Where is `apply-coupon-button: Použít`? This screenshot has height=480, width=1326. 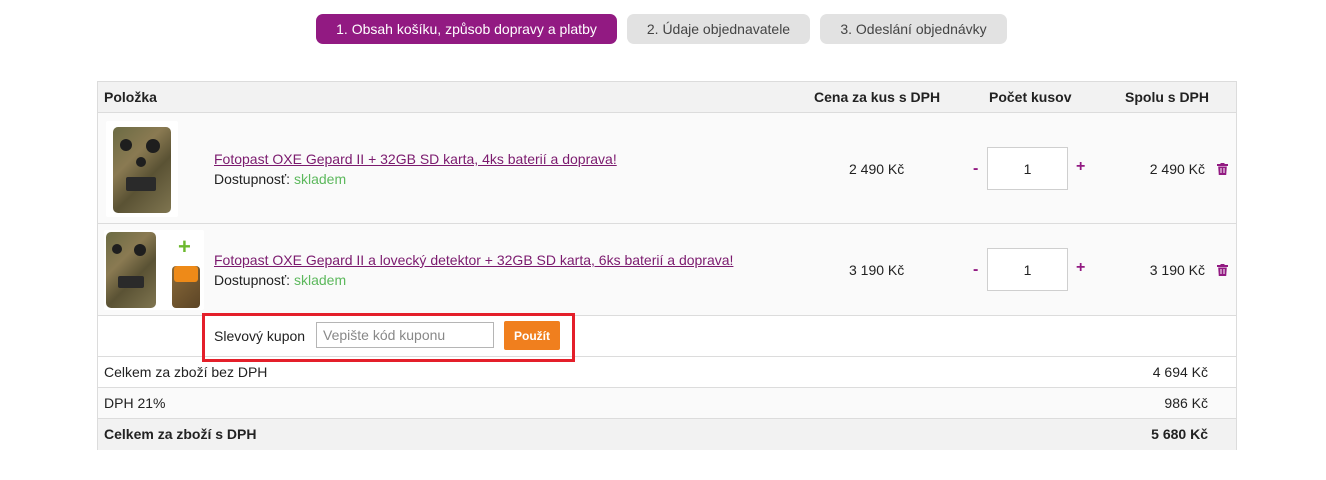 apply-coupon-button: Použít is located at coordinates (532, 335).